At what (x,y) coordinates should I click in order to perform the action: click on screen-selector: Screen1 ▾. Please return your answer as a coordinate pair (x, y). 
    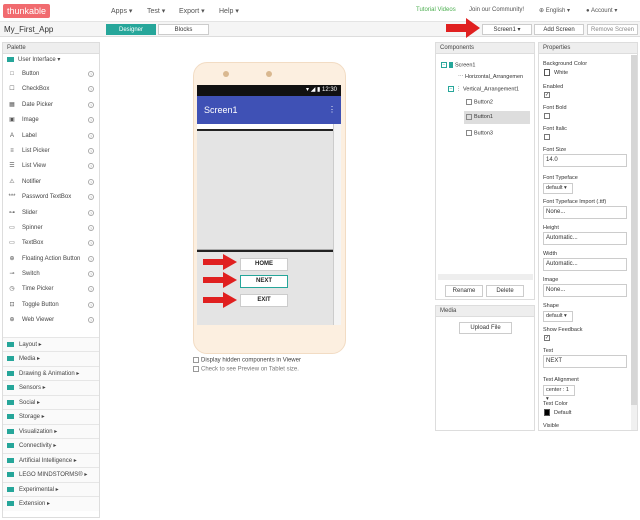
    Looking at the image, I should click on (507, 29).